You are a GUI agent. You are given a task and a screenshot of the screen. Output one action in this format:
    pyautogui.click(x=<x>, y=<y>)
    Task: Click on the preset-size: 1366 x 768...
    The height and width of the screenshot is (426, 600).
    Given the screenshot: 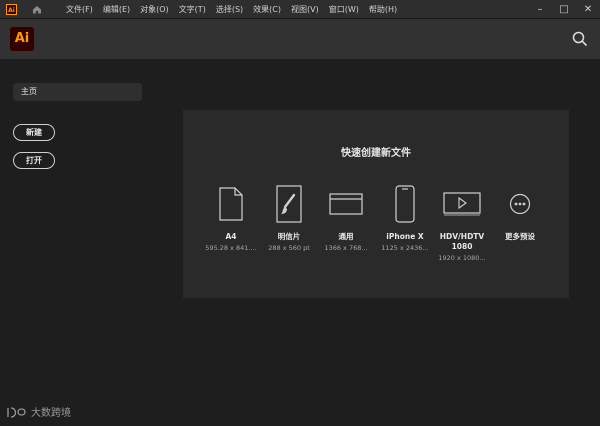 What is the action you would take?
    pyautogui.click(x=346, y=248)
    